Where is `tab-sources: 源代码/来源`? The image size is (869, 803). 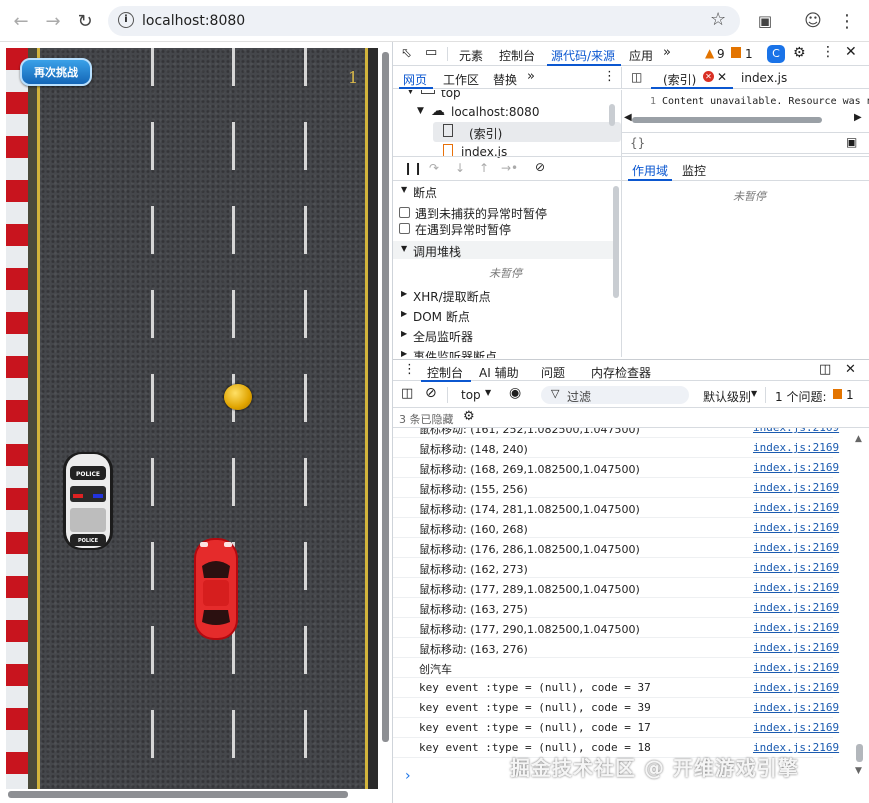
tab-sources: 源代码/来源 is located at coordinates (583, 55).